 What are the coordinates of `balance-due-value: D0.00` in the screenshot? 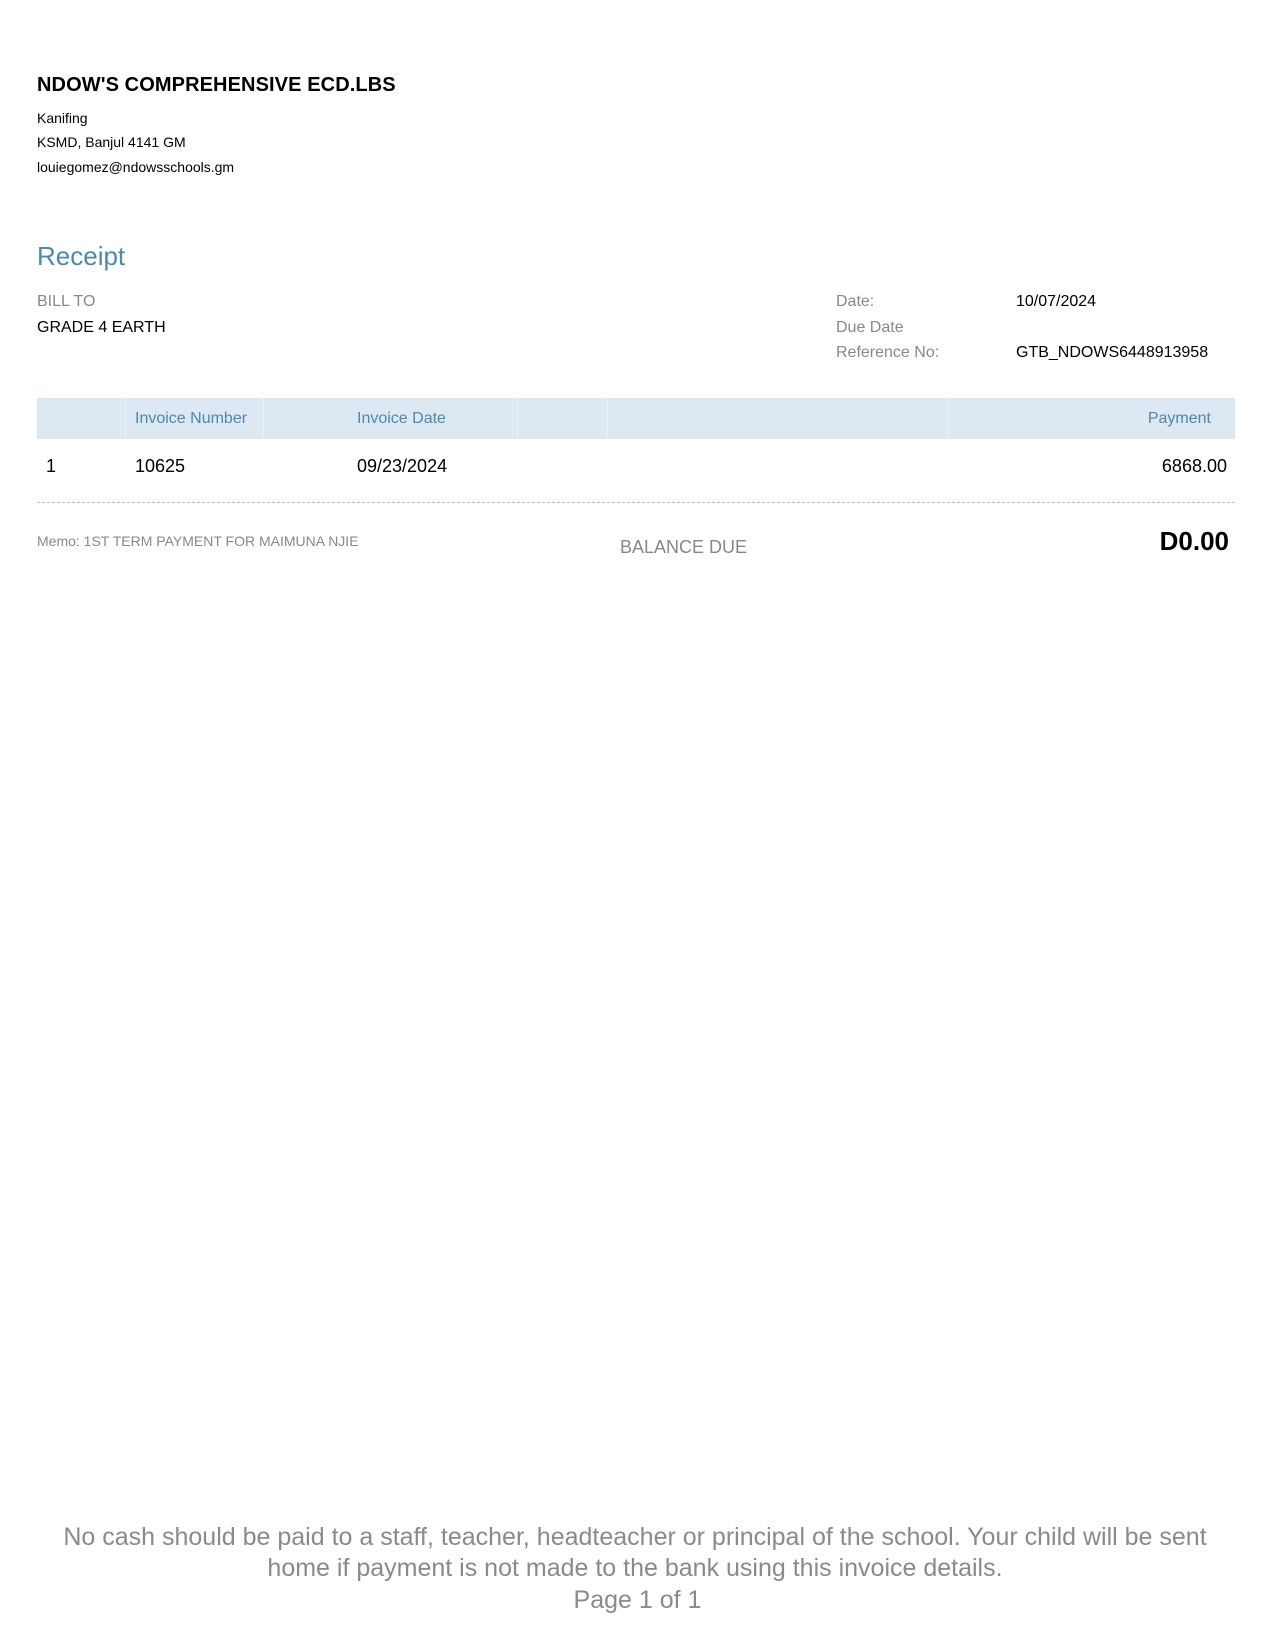 It's located at (1194, 541).